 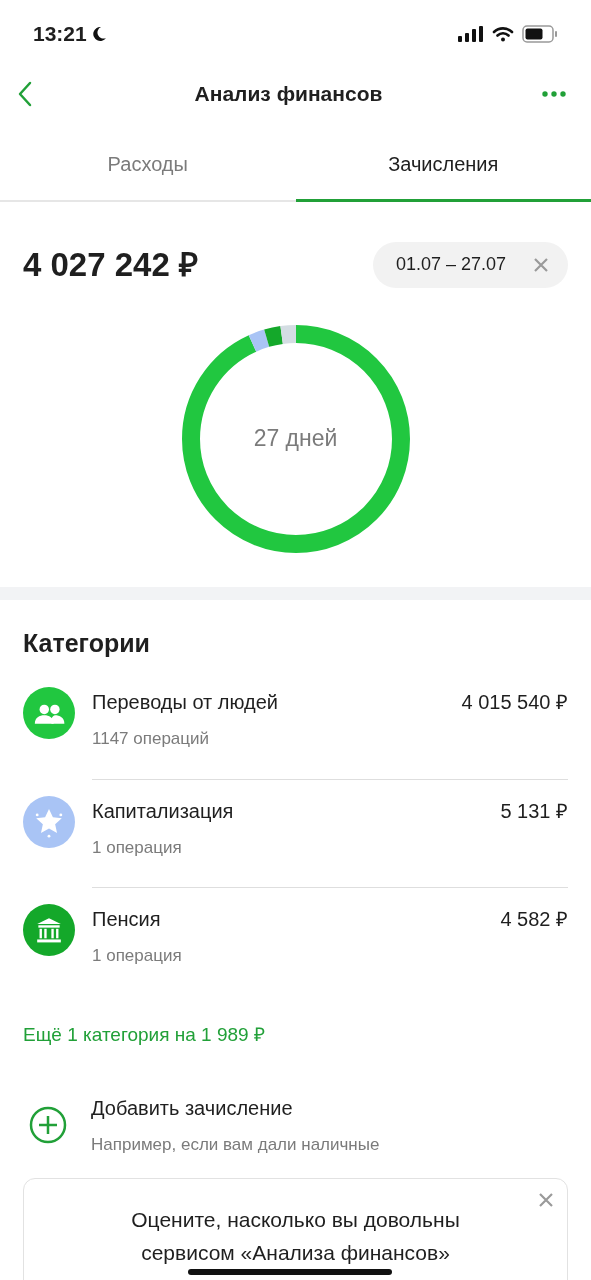 I want to click on period-chip: 01.07 – 27.07, so click(x=470, y=264).